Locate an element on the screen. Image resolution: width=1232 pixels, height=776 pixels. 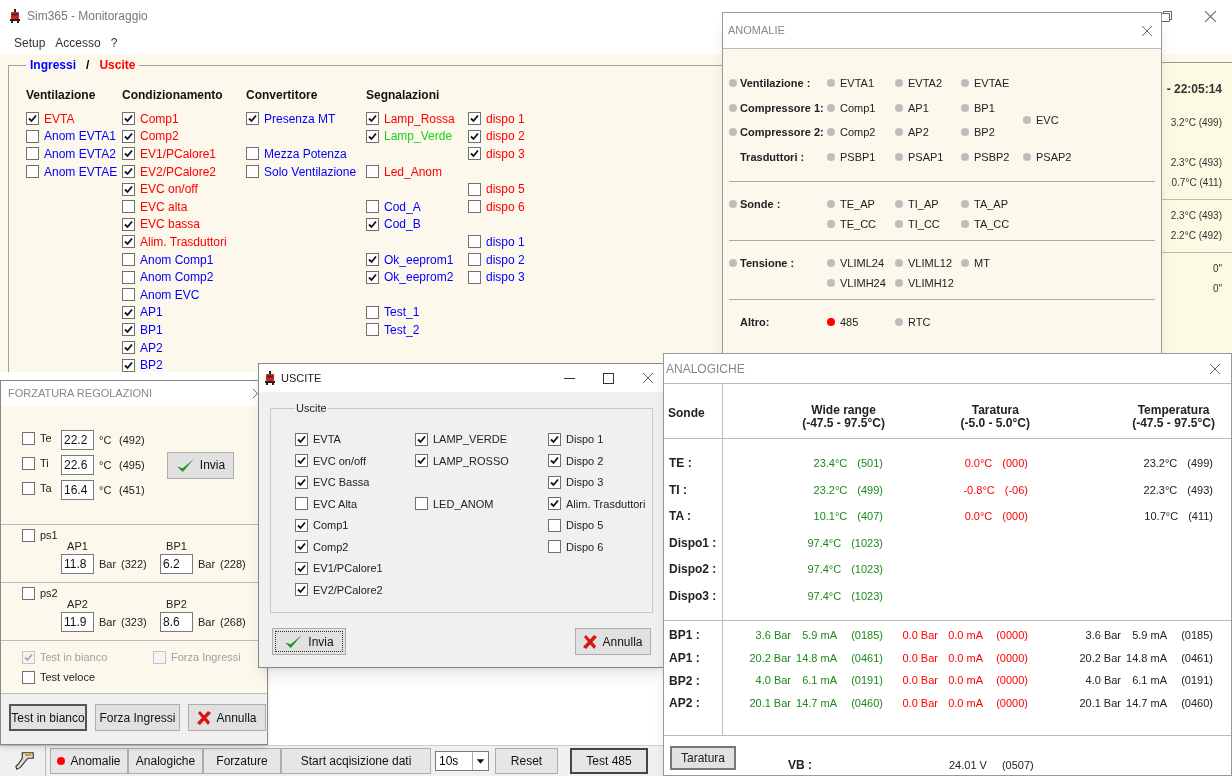
checkbox: dispo 6 is located at coordinates (496, 206).